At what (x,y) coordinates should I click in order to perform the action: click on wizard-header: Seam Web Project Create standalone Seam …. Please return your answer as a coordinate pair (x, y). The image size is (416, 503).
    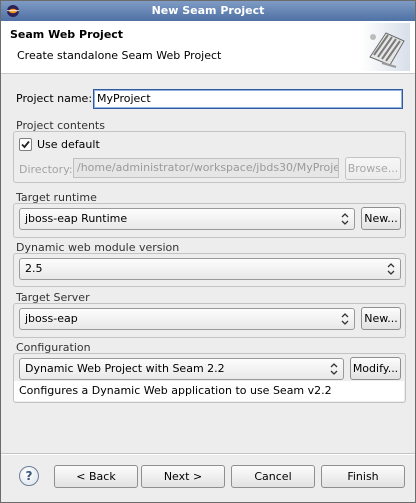
    Looking at the image, I should click on (208, 47).